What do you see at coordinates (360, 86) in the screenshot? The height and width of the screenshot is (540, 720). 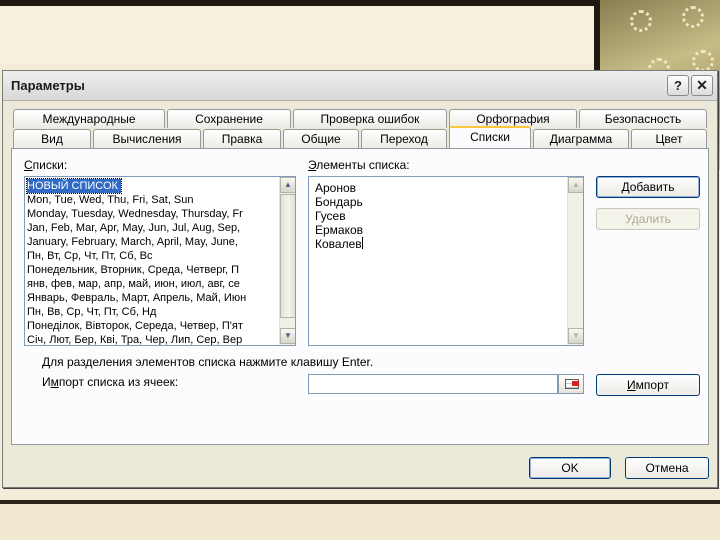 I see `dialog-titlebar: Параметры ? ✕` at bounding box center [360, 86].